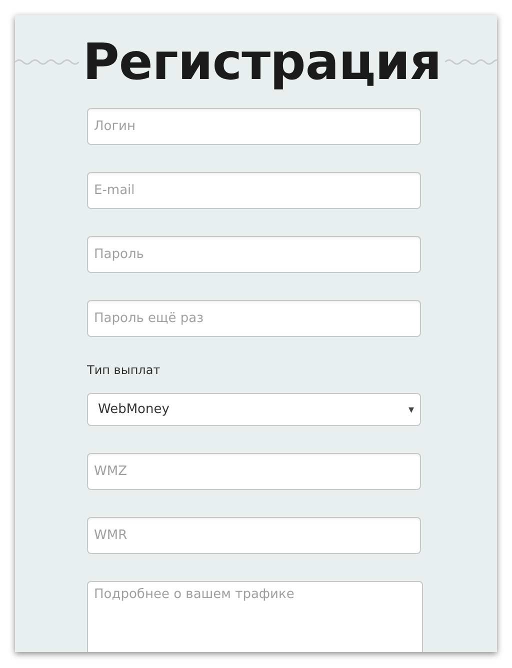 The image size is (512, 668). What do you see at coordinates (254, 535) in the screenshot?
I see `input-field: WMR` at bounding box center [254, 535].